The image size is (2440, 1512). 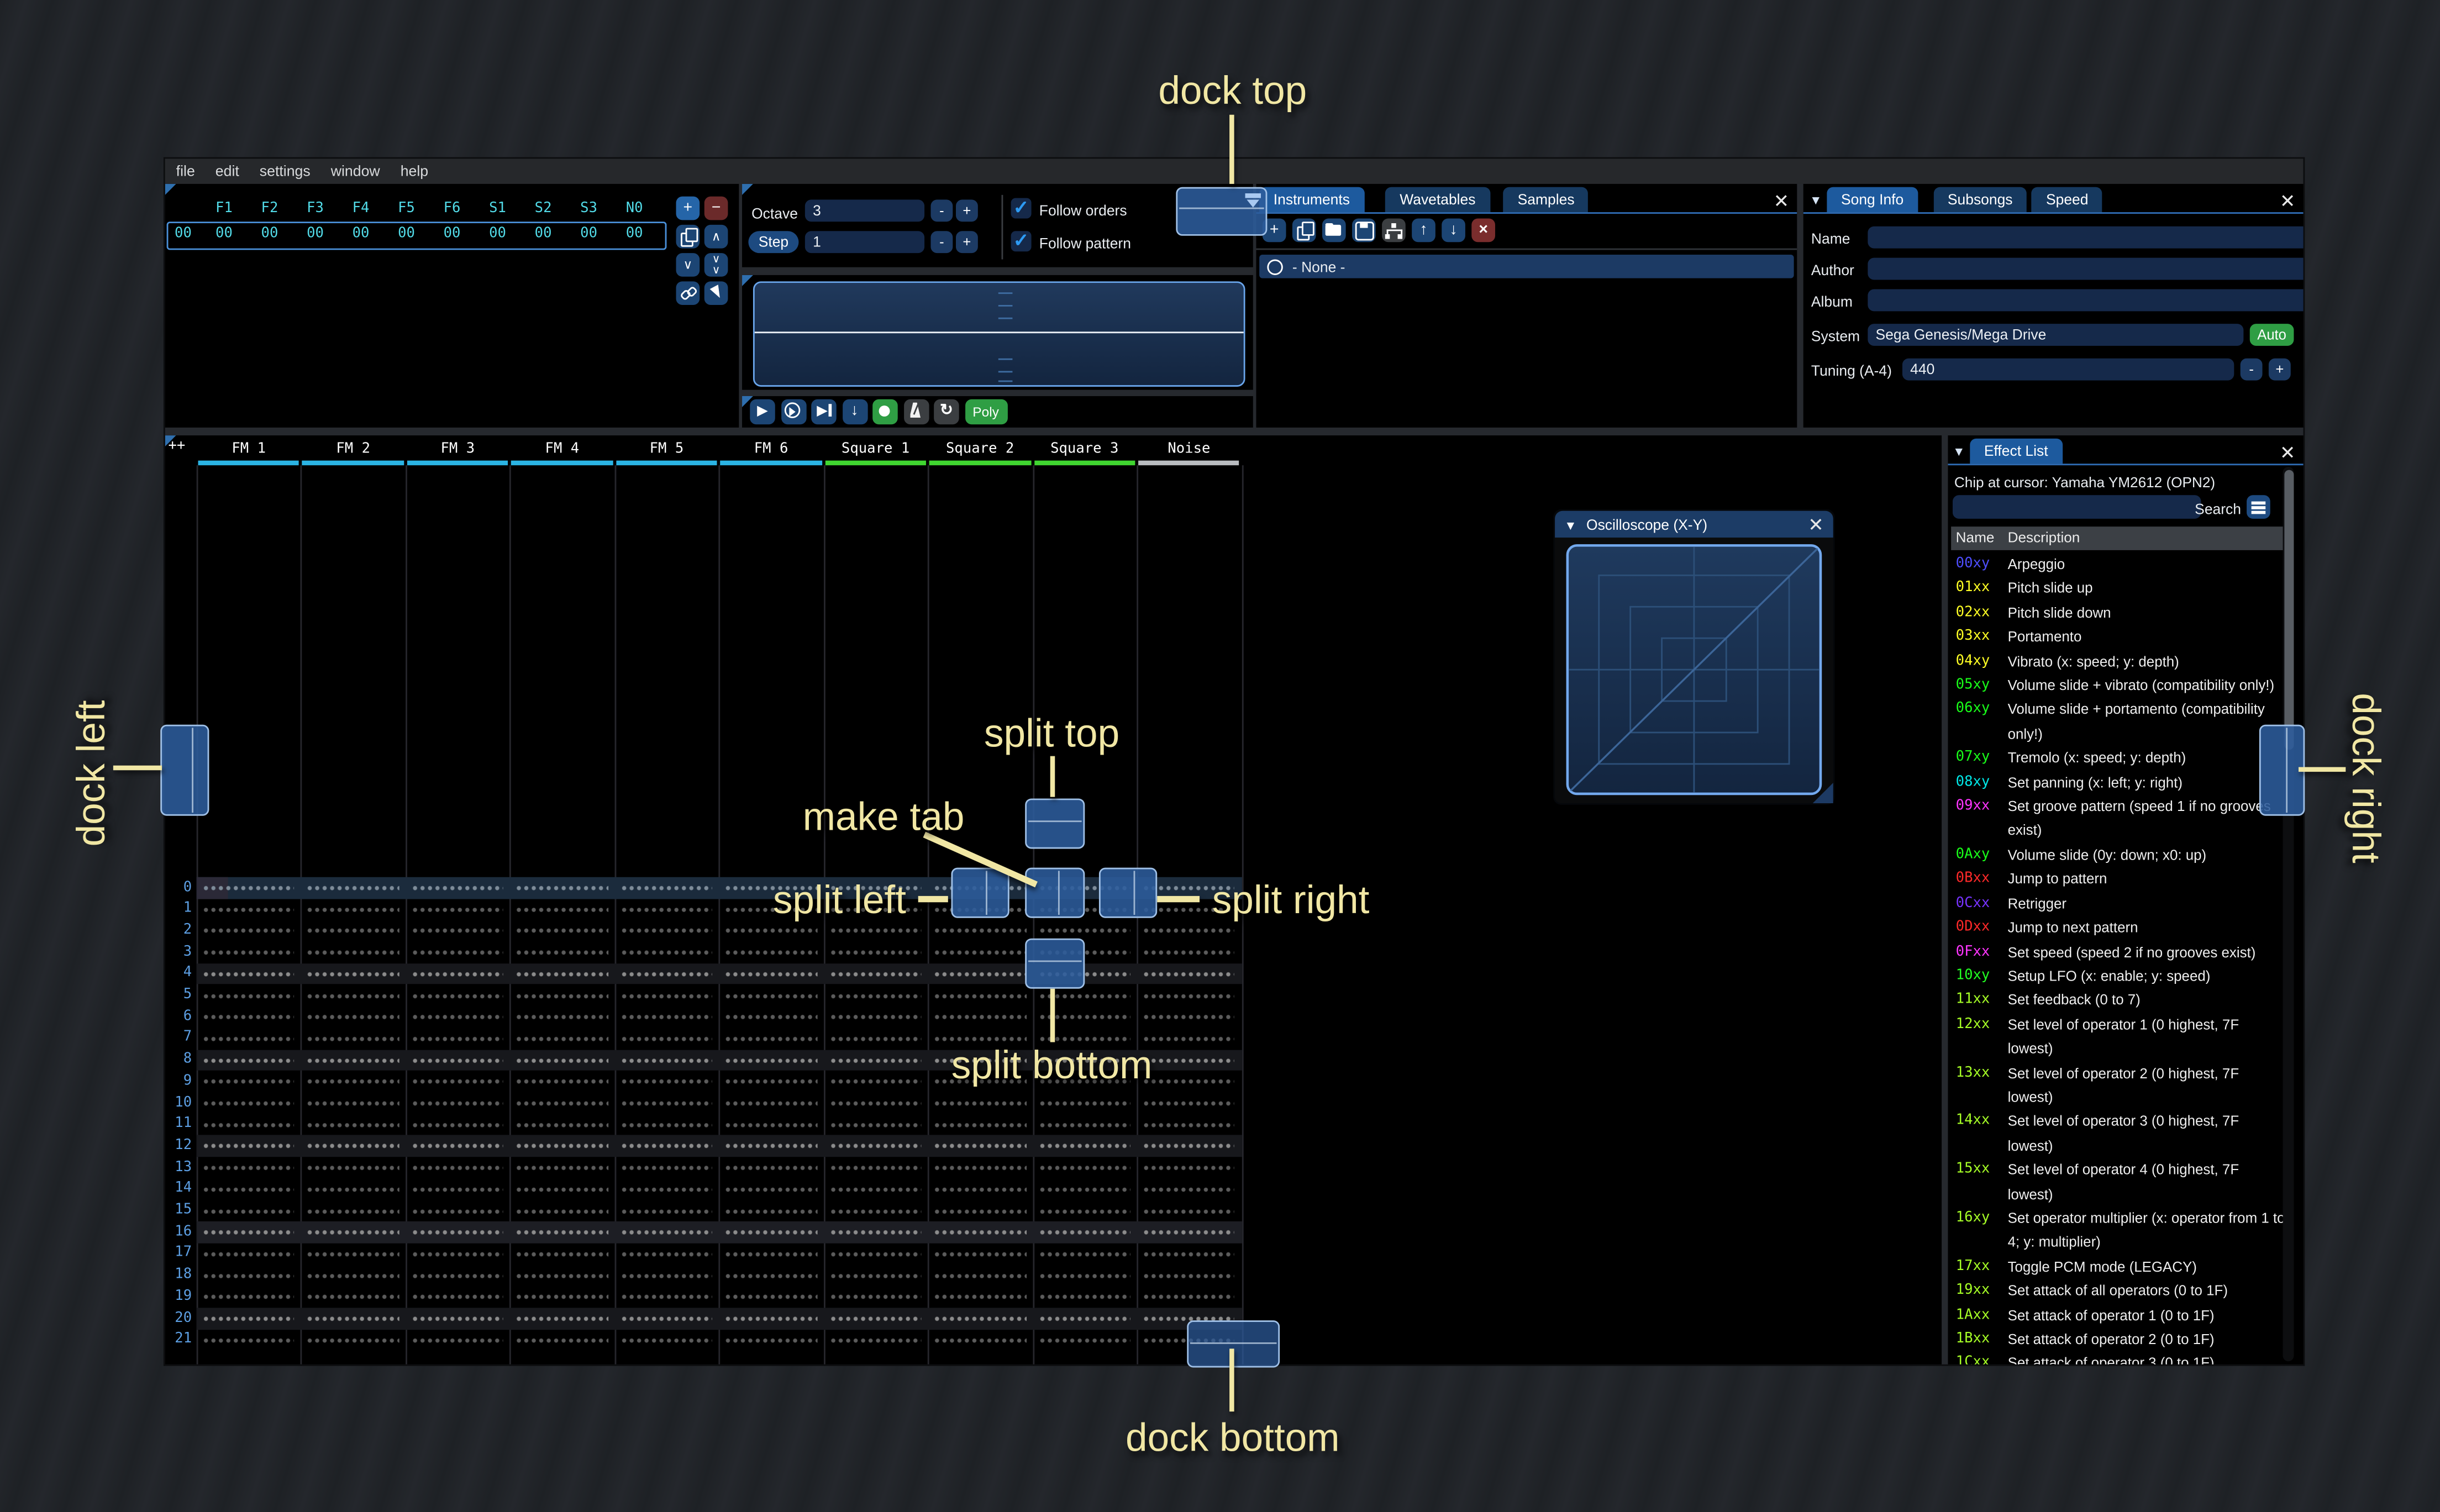 I want to click on effect-list-scrollbar, so click(x=2288, y=914).